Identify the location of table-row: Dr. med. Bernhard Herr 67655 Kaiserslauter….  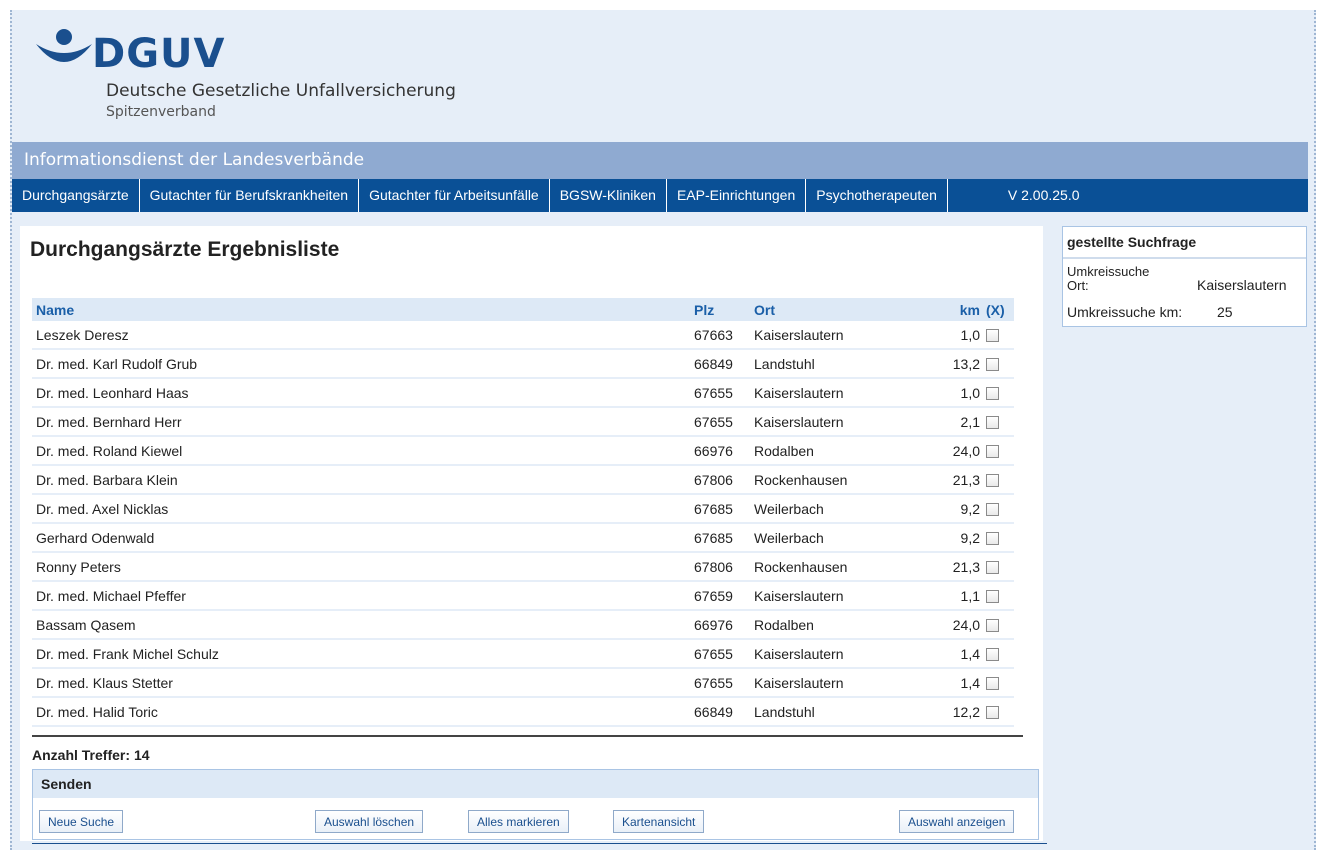
(523, 422).